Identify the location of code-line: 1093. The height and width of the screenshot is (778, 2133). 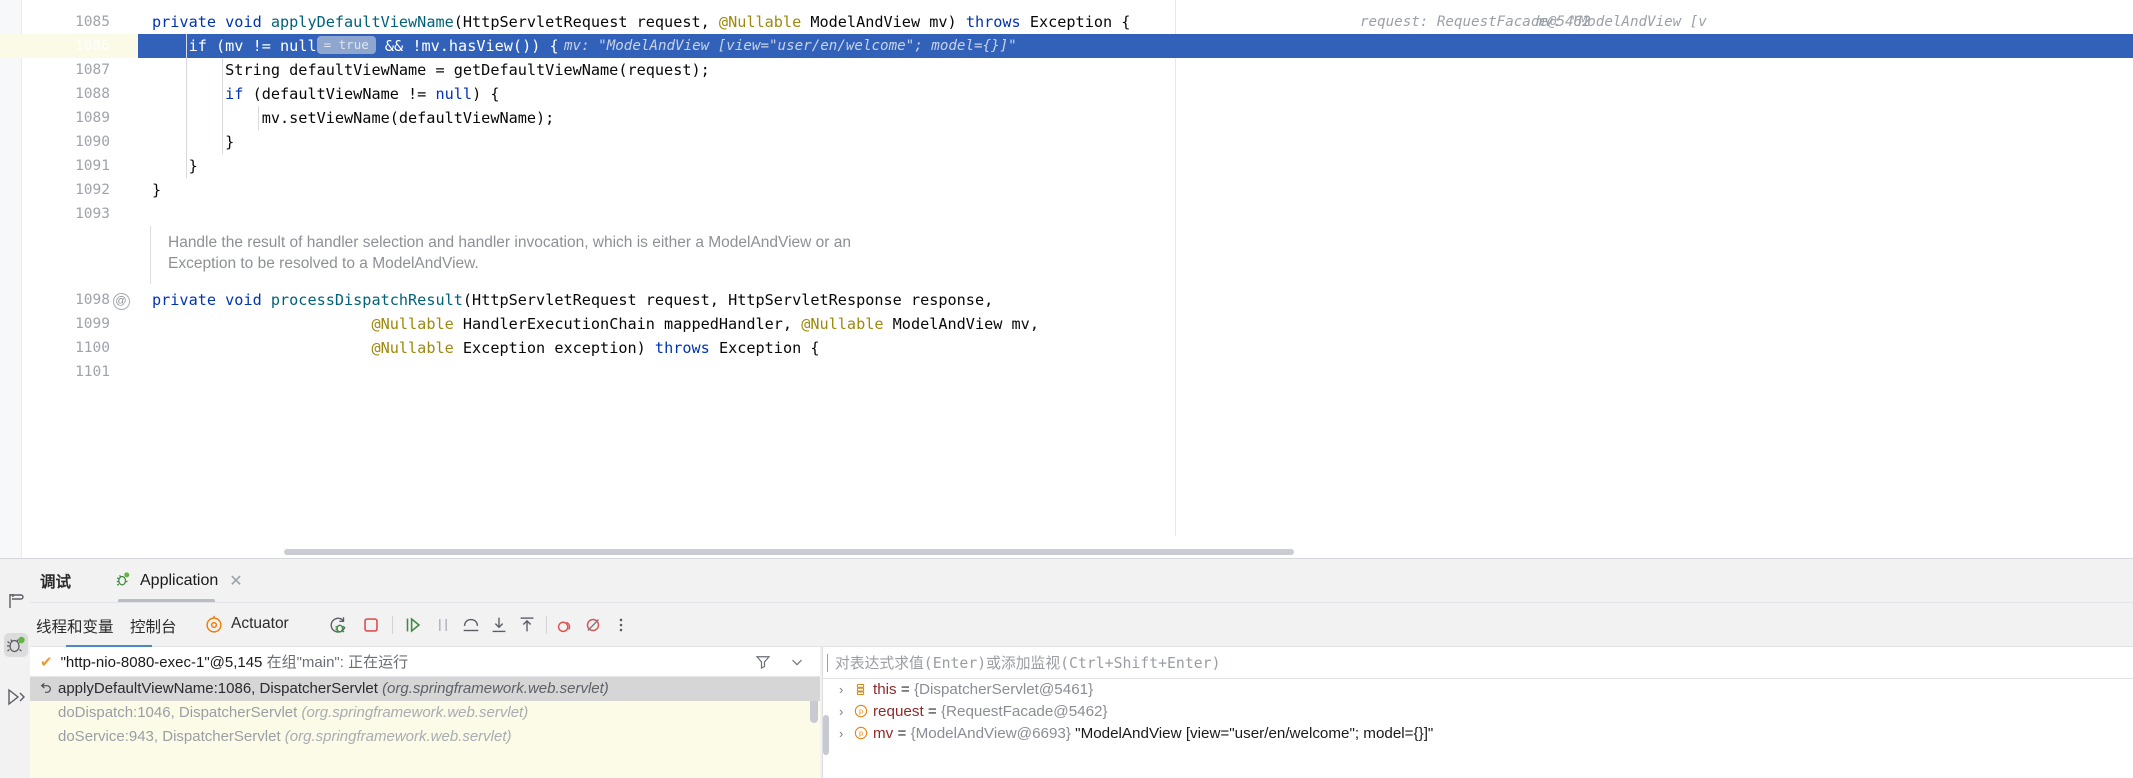
(1066, 214).